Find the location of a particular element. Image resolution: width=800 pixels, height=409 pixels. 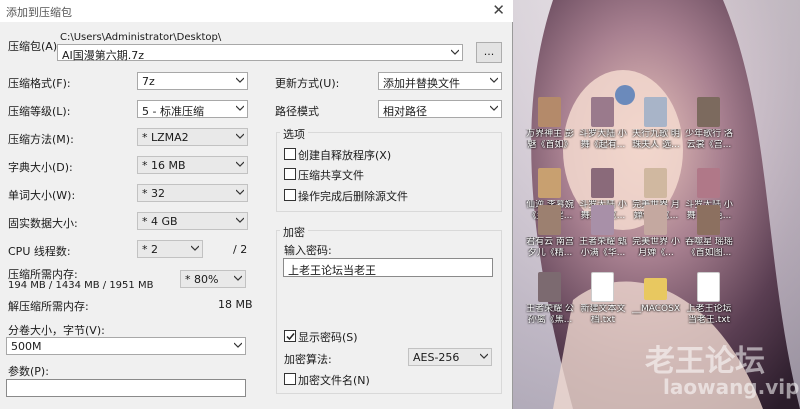

memory-values: 194 MB / 1434 MB / 1951 MB is located at coordinates (81, 285).